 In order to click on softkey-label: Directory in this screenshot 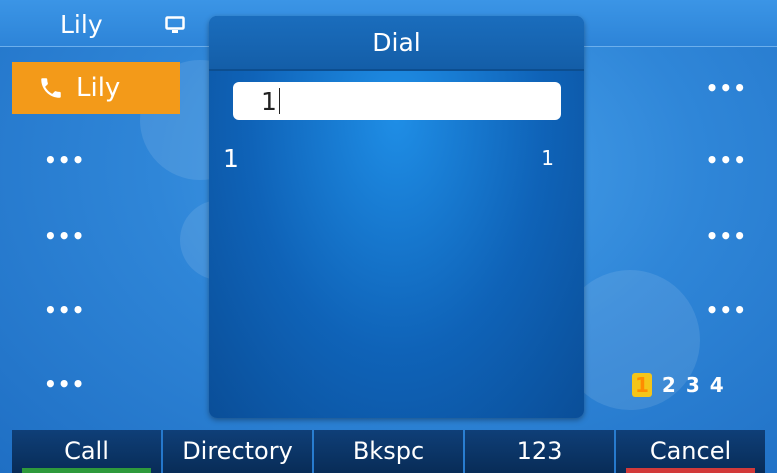, I will do `click(237, 451)`.